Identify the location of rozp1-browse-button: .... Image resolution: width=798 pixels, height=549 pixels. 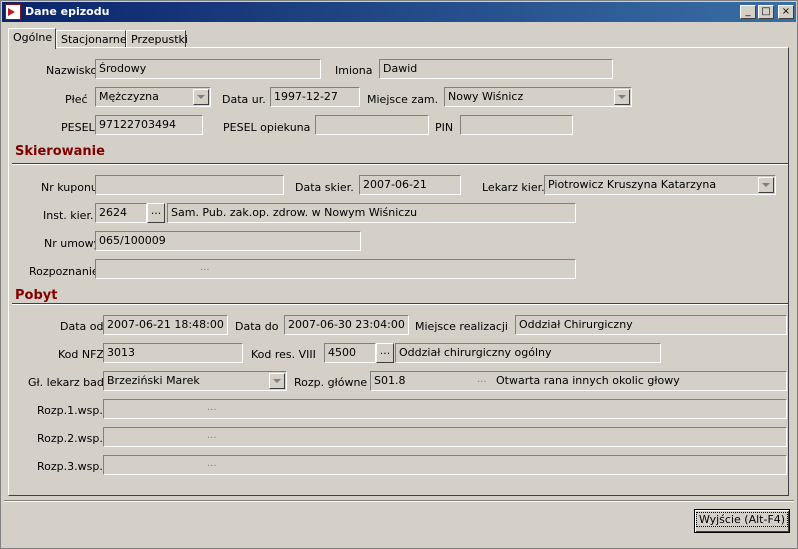
(212, 407).